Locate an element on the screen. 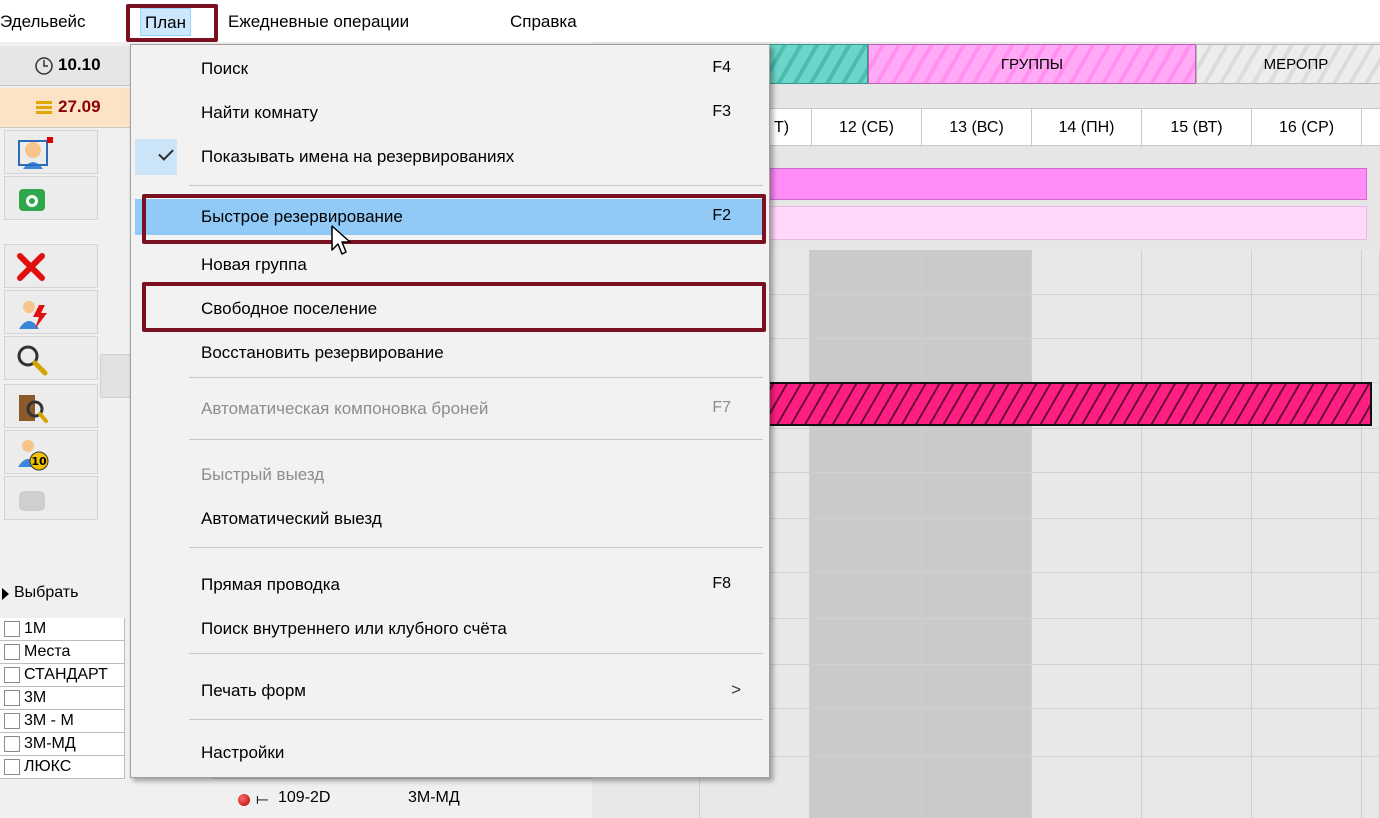 The width and height of the screenshot is (1380, 818). disabled-tool-button is located at coordinates (51, 498).